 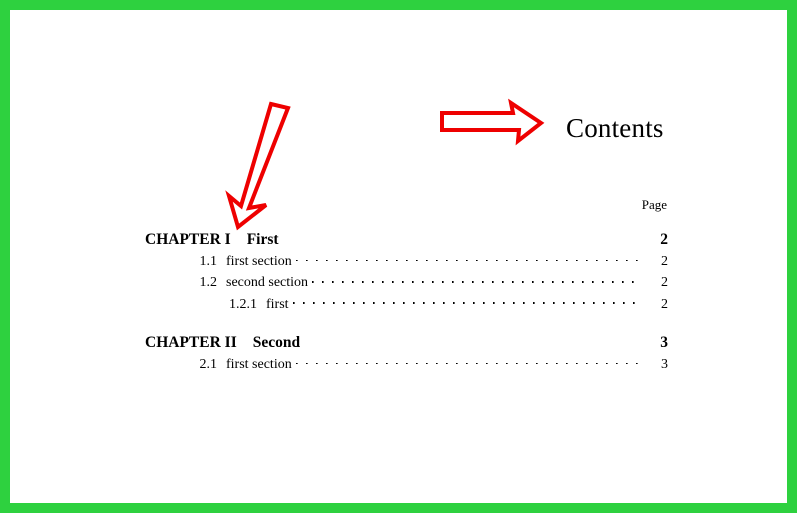 I want to click on chapter-title: First, so click(x=262, y=239).